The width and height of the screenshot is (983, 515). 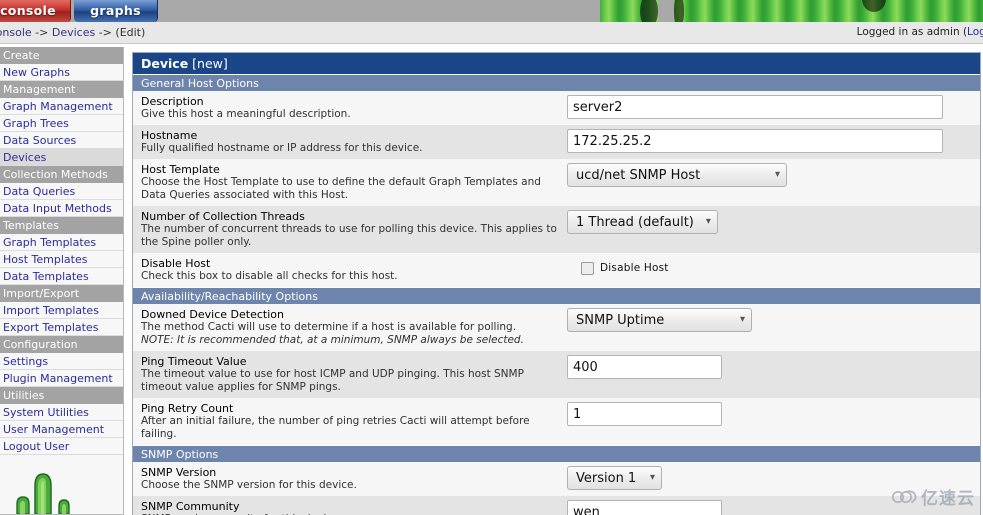 I want to click on login-status: Logged in as admin (Logout, so click(x=920, y=32).